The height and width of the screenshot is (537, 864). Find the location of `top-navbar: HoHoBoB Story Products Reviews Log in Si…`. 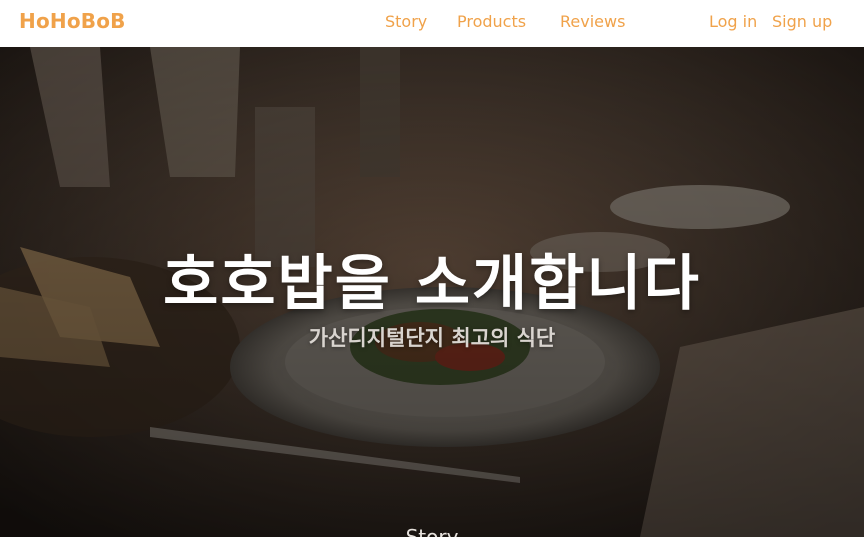

top-navbar: HoHoBoB Story Products Reviews Log in Si… is located at coordinates (432, 23).